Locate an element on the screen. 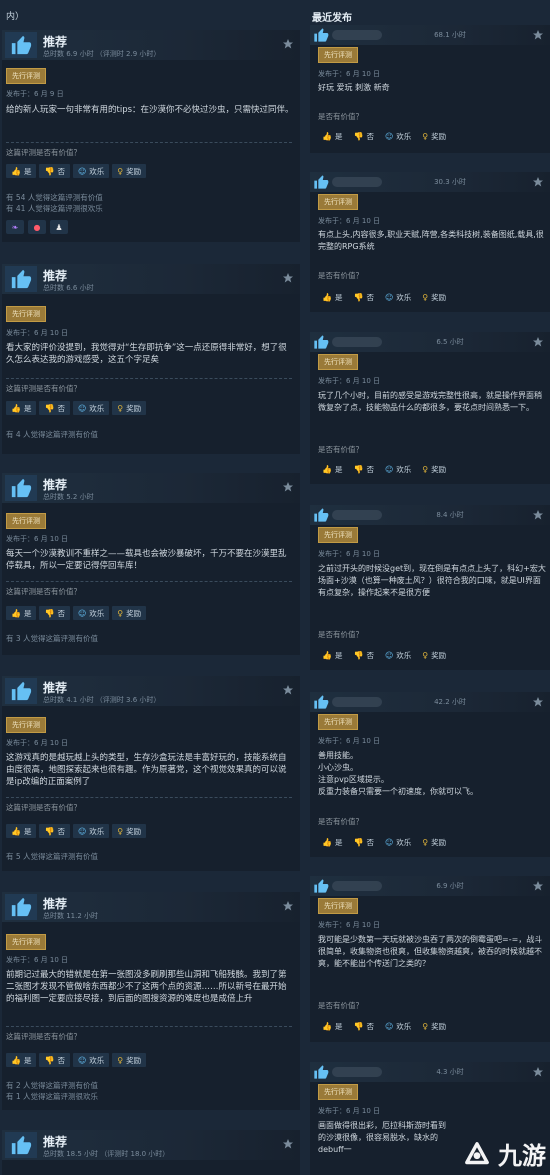 The height and width of the screenshot is (1175, 550). award-2-icon: ● is located at coordinates (37, 227).